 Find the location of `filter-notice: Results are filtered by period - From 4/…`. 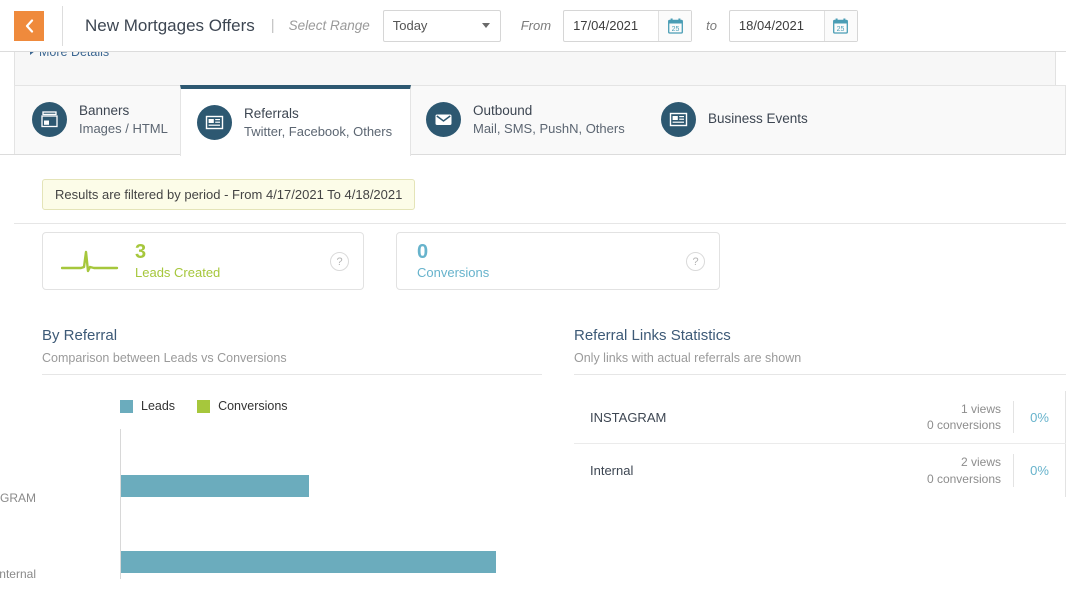

filter-notice: Results are filtered by period - From 4/… is located at coordinates (229, 194).